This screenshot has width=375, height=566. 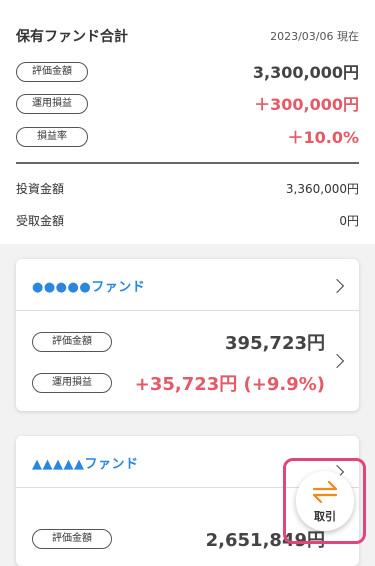 What do you see at coordinates (187, 163) in the screenshot?
I see `summary-divider` at bounding box center [187, 163].